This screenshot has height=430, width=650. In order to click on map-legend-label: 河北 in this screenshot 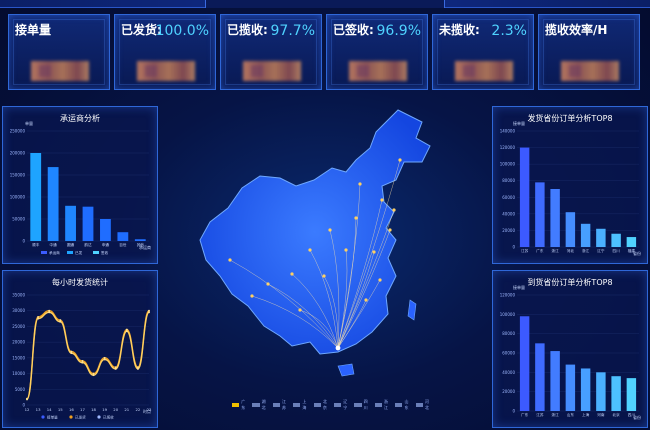, I will do `click(426, 404)`.